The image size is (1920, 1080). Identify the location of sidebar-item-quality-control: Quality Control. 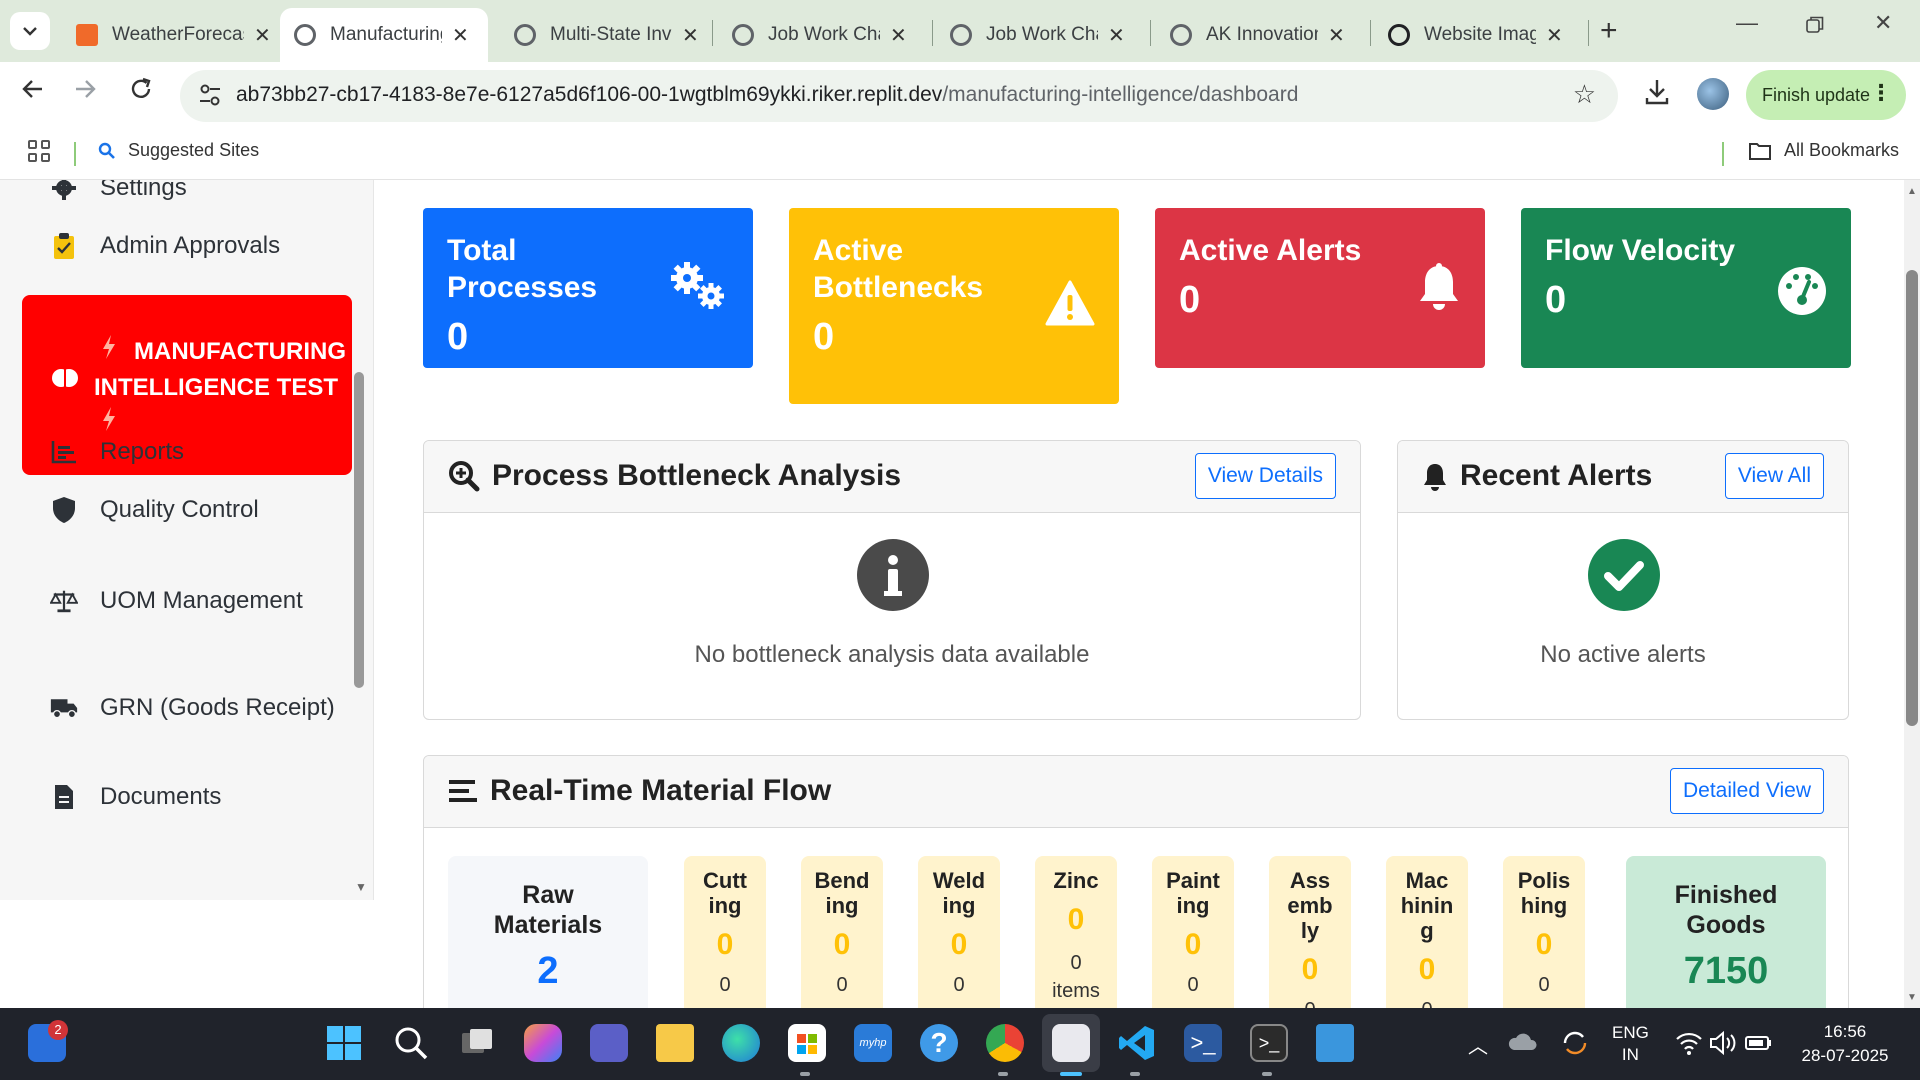
(154, 510).